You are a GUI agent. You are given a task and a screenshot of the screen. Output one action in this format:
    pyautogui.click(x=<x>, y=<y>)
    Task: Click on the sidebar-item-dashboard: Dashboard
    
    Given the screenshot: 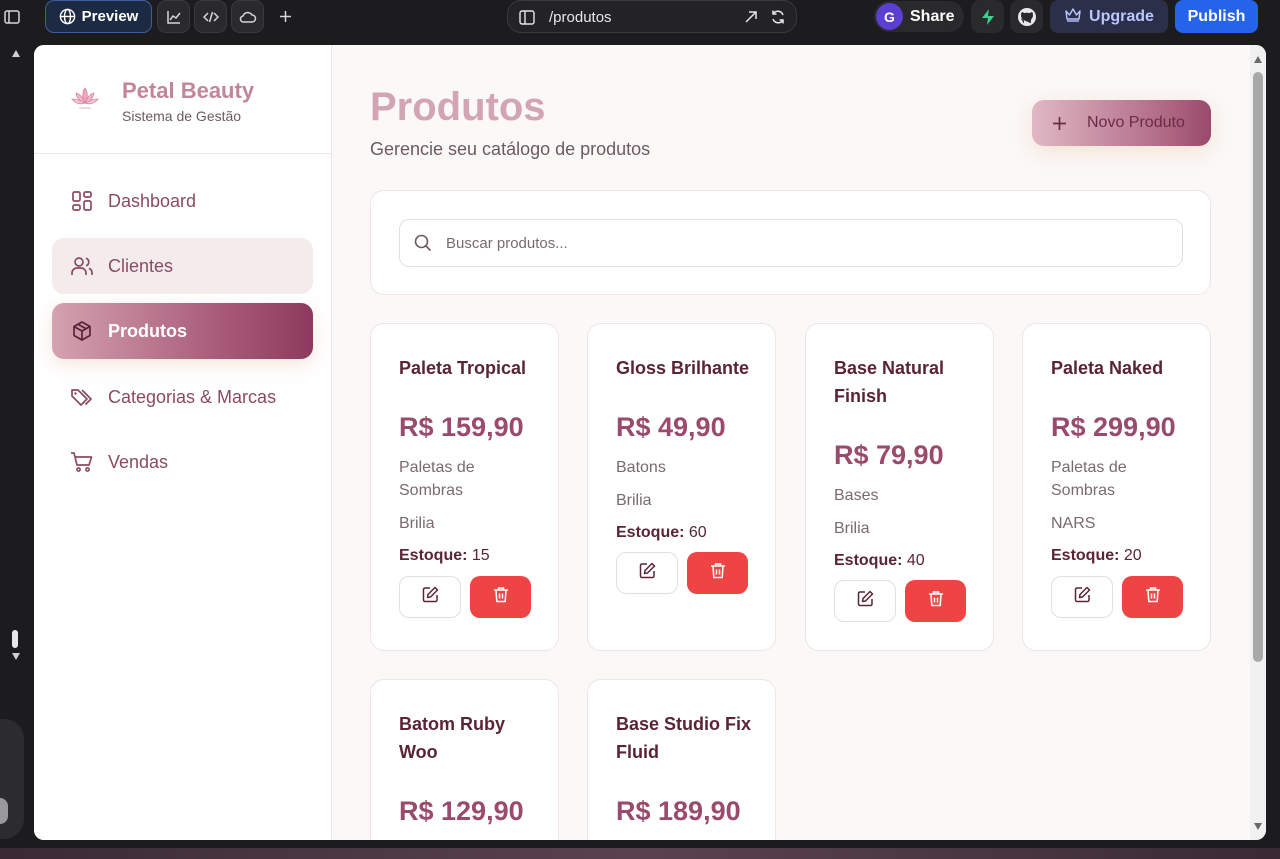 What is the action you would take?
    pyautogui.click(x=182, y=201)
    